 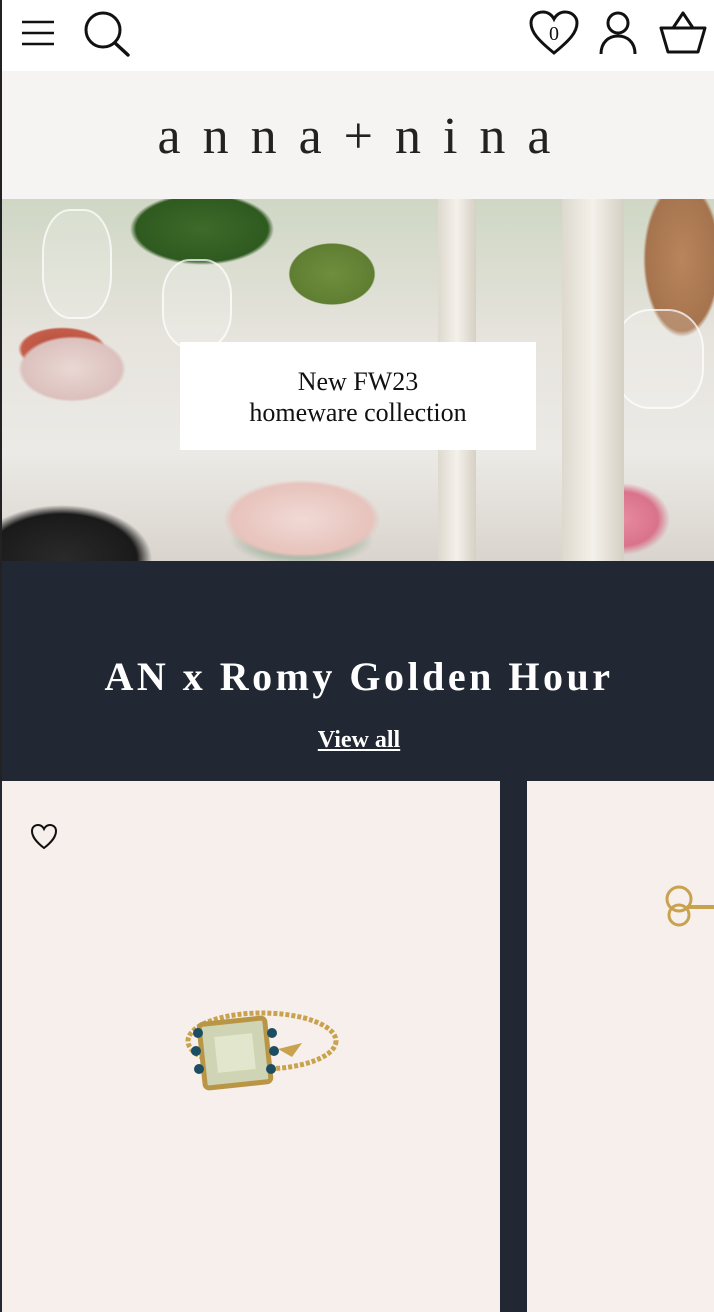 I want to click on heart-outline-icon, so click(x=44, y=836).